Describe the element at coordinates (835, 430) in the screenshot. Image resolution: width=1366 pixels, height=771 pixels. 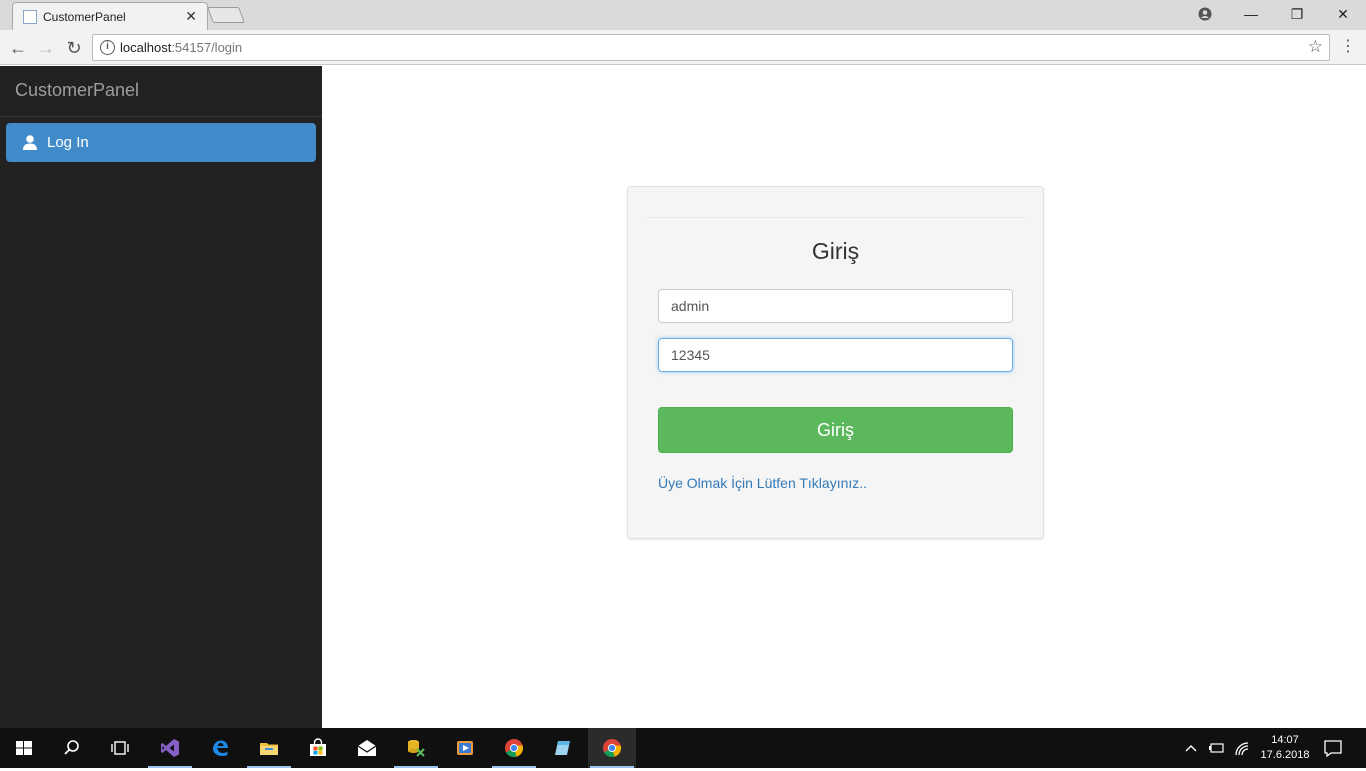
I see `login-submit-button: Giriş` at that location.